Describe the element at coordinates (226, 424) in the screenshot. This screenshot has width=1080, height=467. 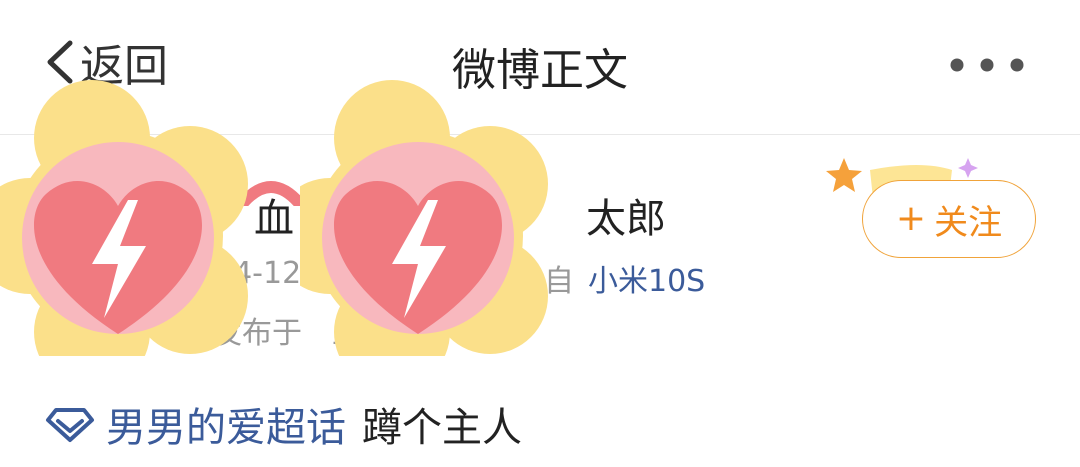
I see `super-topic-link: 男男的爱超话` at that location.